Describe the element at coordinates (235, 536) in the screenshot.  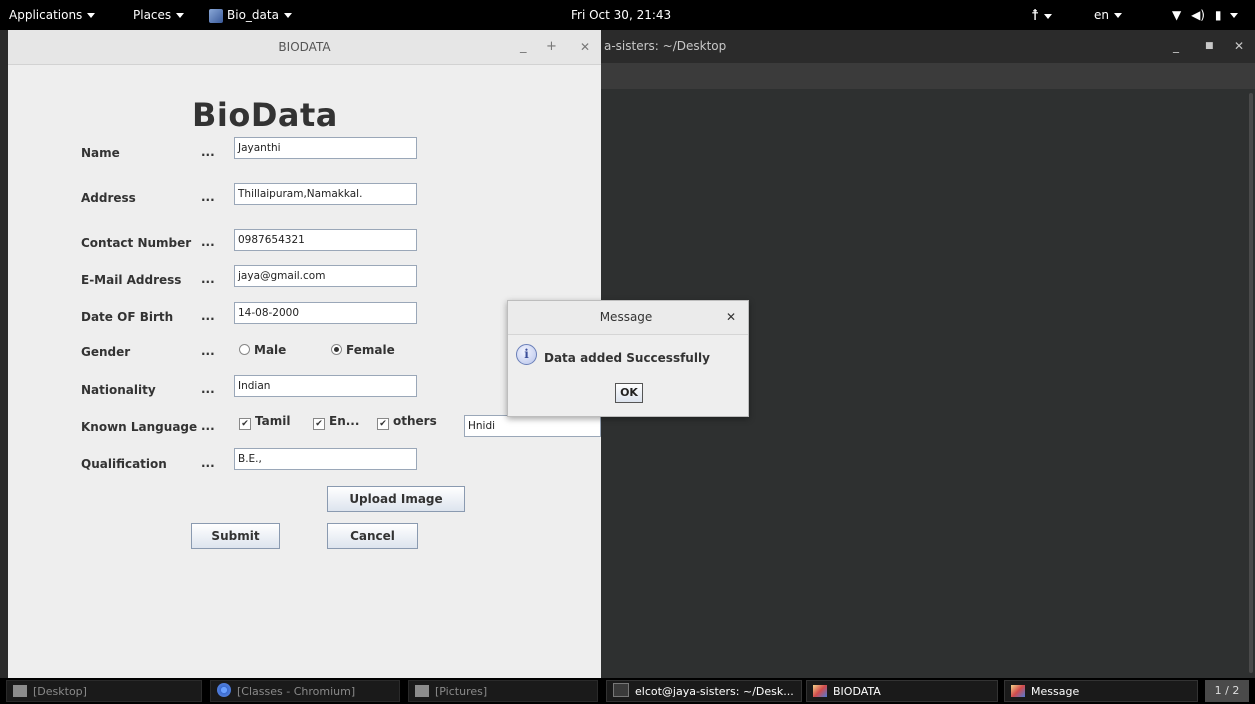
I see `submit-button: Submit` at that location.